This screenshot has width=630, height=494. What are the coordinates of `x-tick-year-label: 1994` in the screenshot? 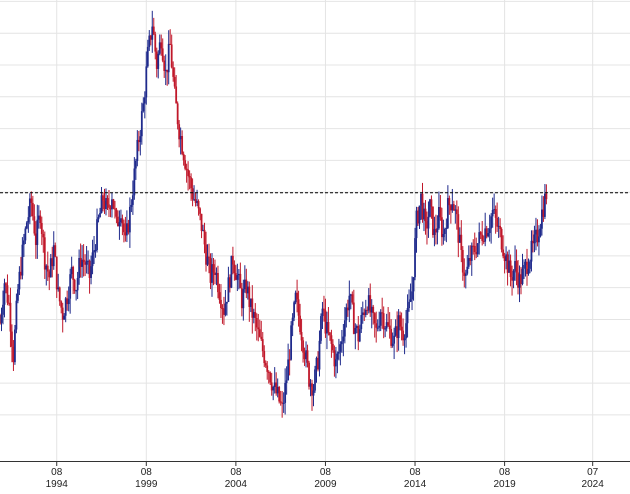 It's located at (57, 484).